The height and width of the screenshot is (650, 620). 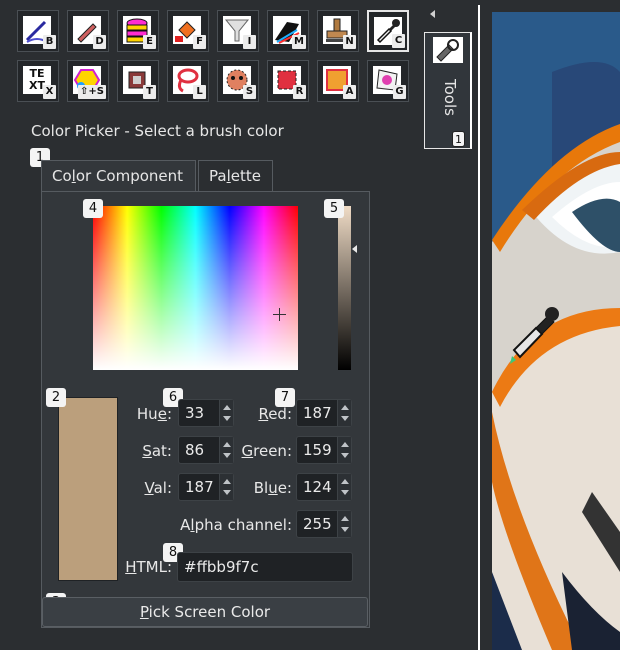 I want to click on color-swatch, so click(x=88, y=489).